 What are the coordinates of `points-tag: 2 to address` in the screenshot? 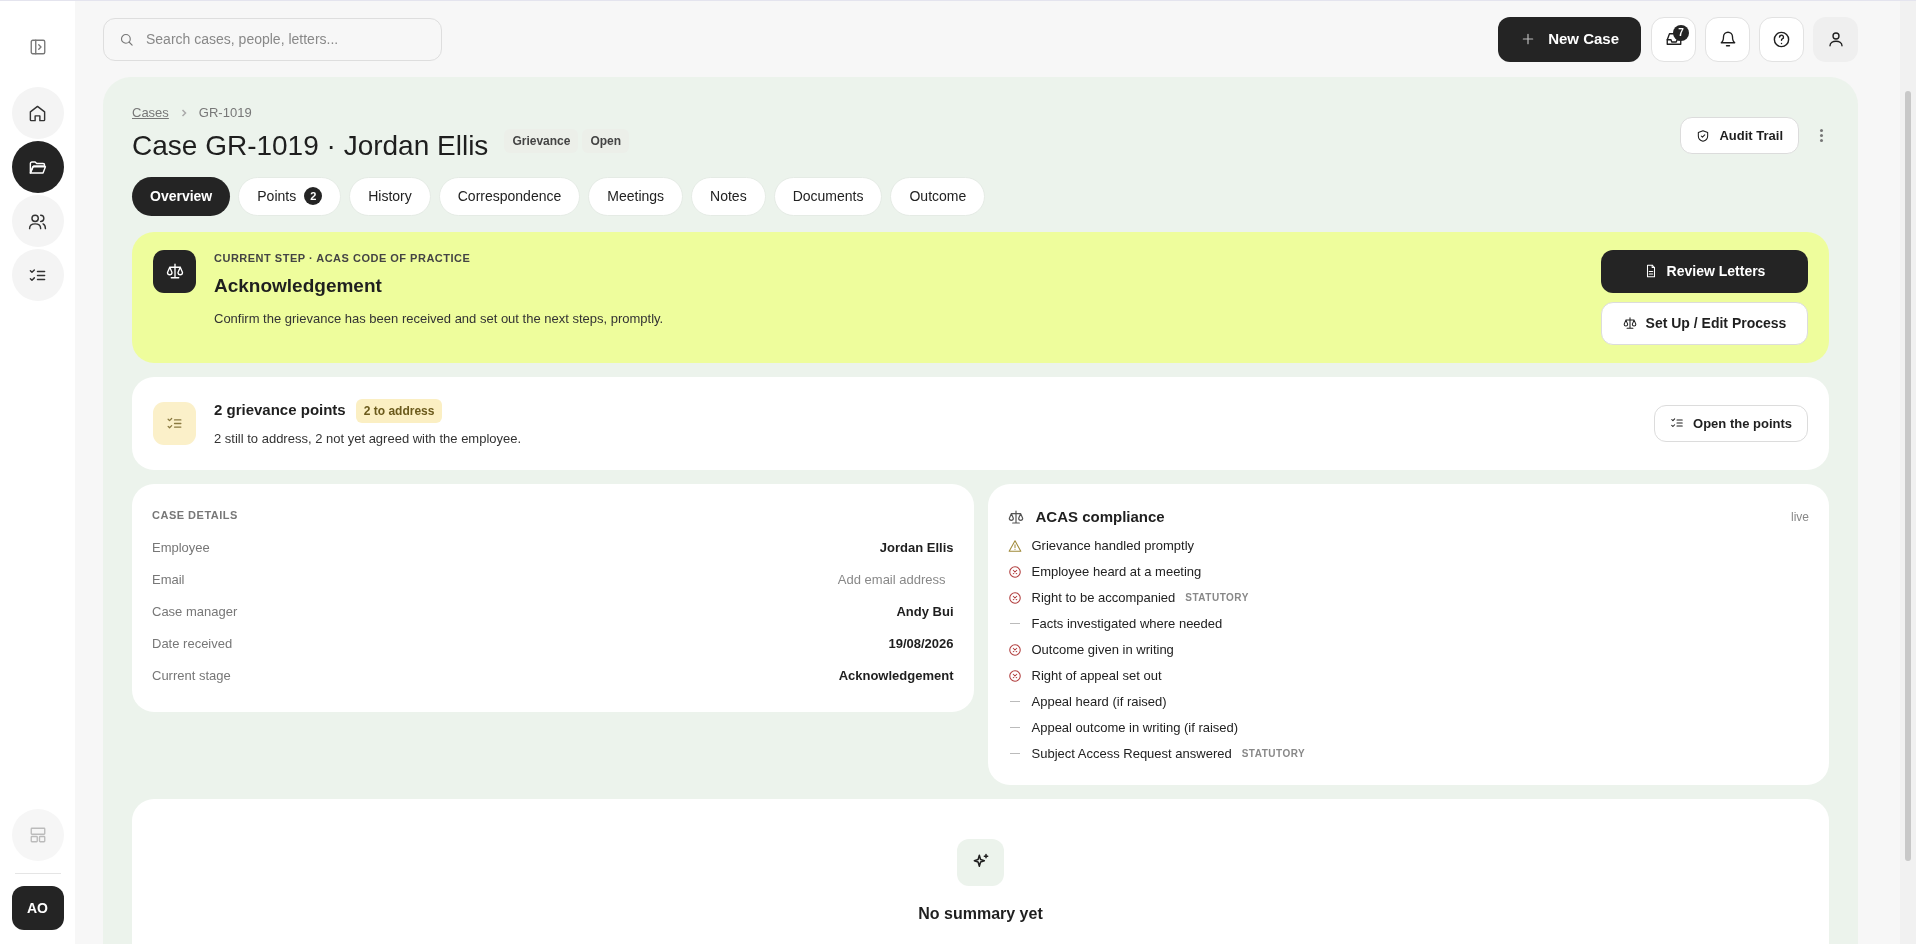 It's located at (399, 410).